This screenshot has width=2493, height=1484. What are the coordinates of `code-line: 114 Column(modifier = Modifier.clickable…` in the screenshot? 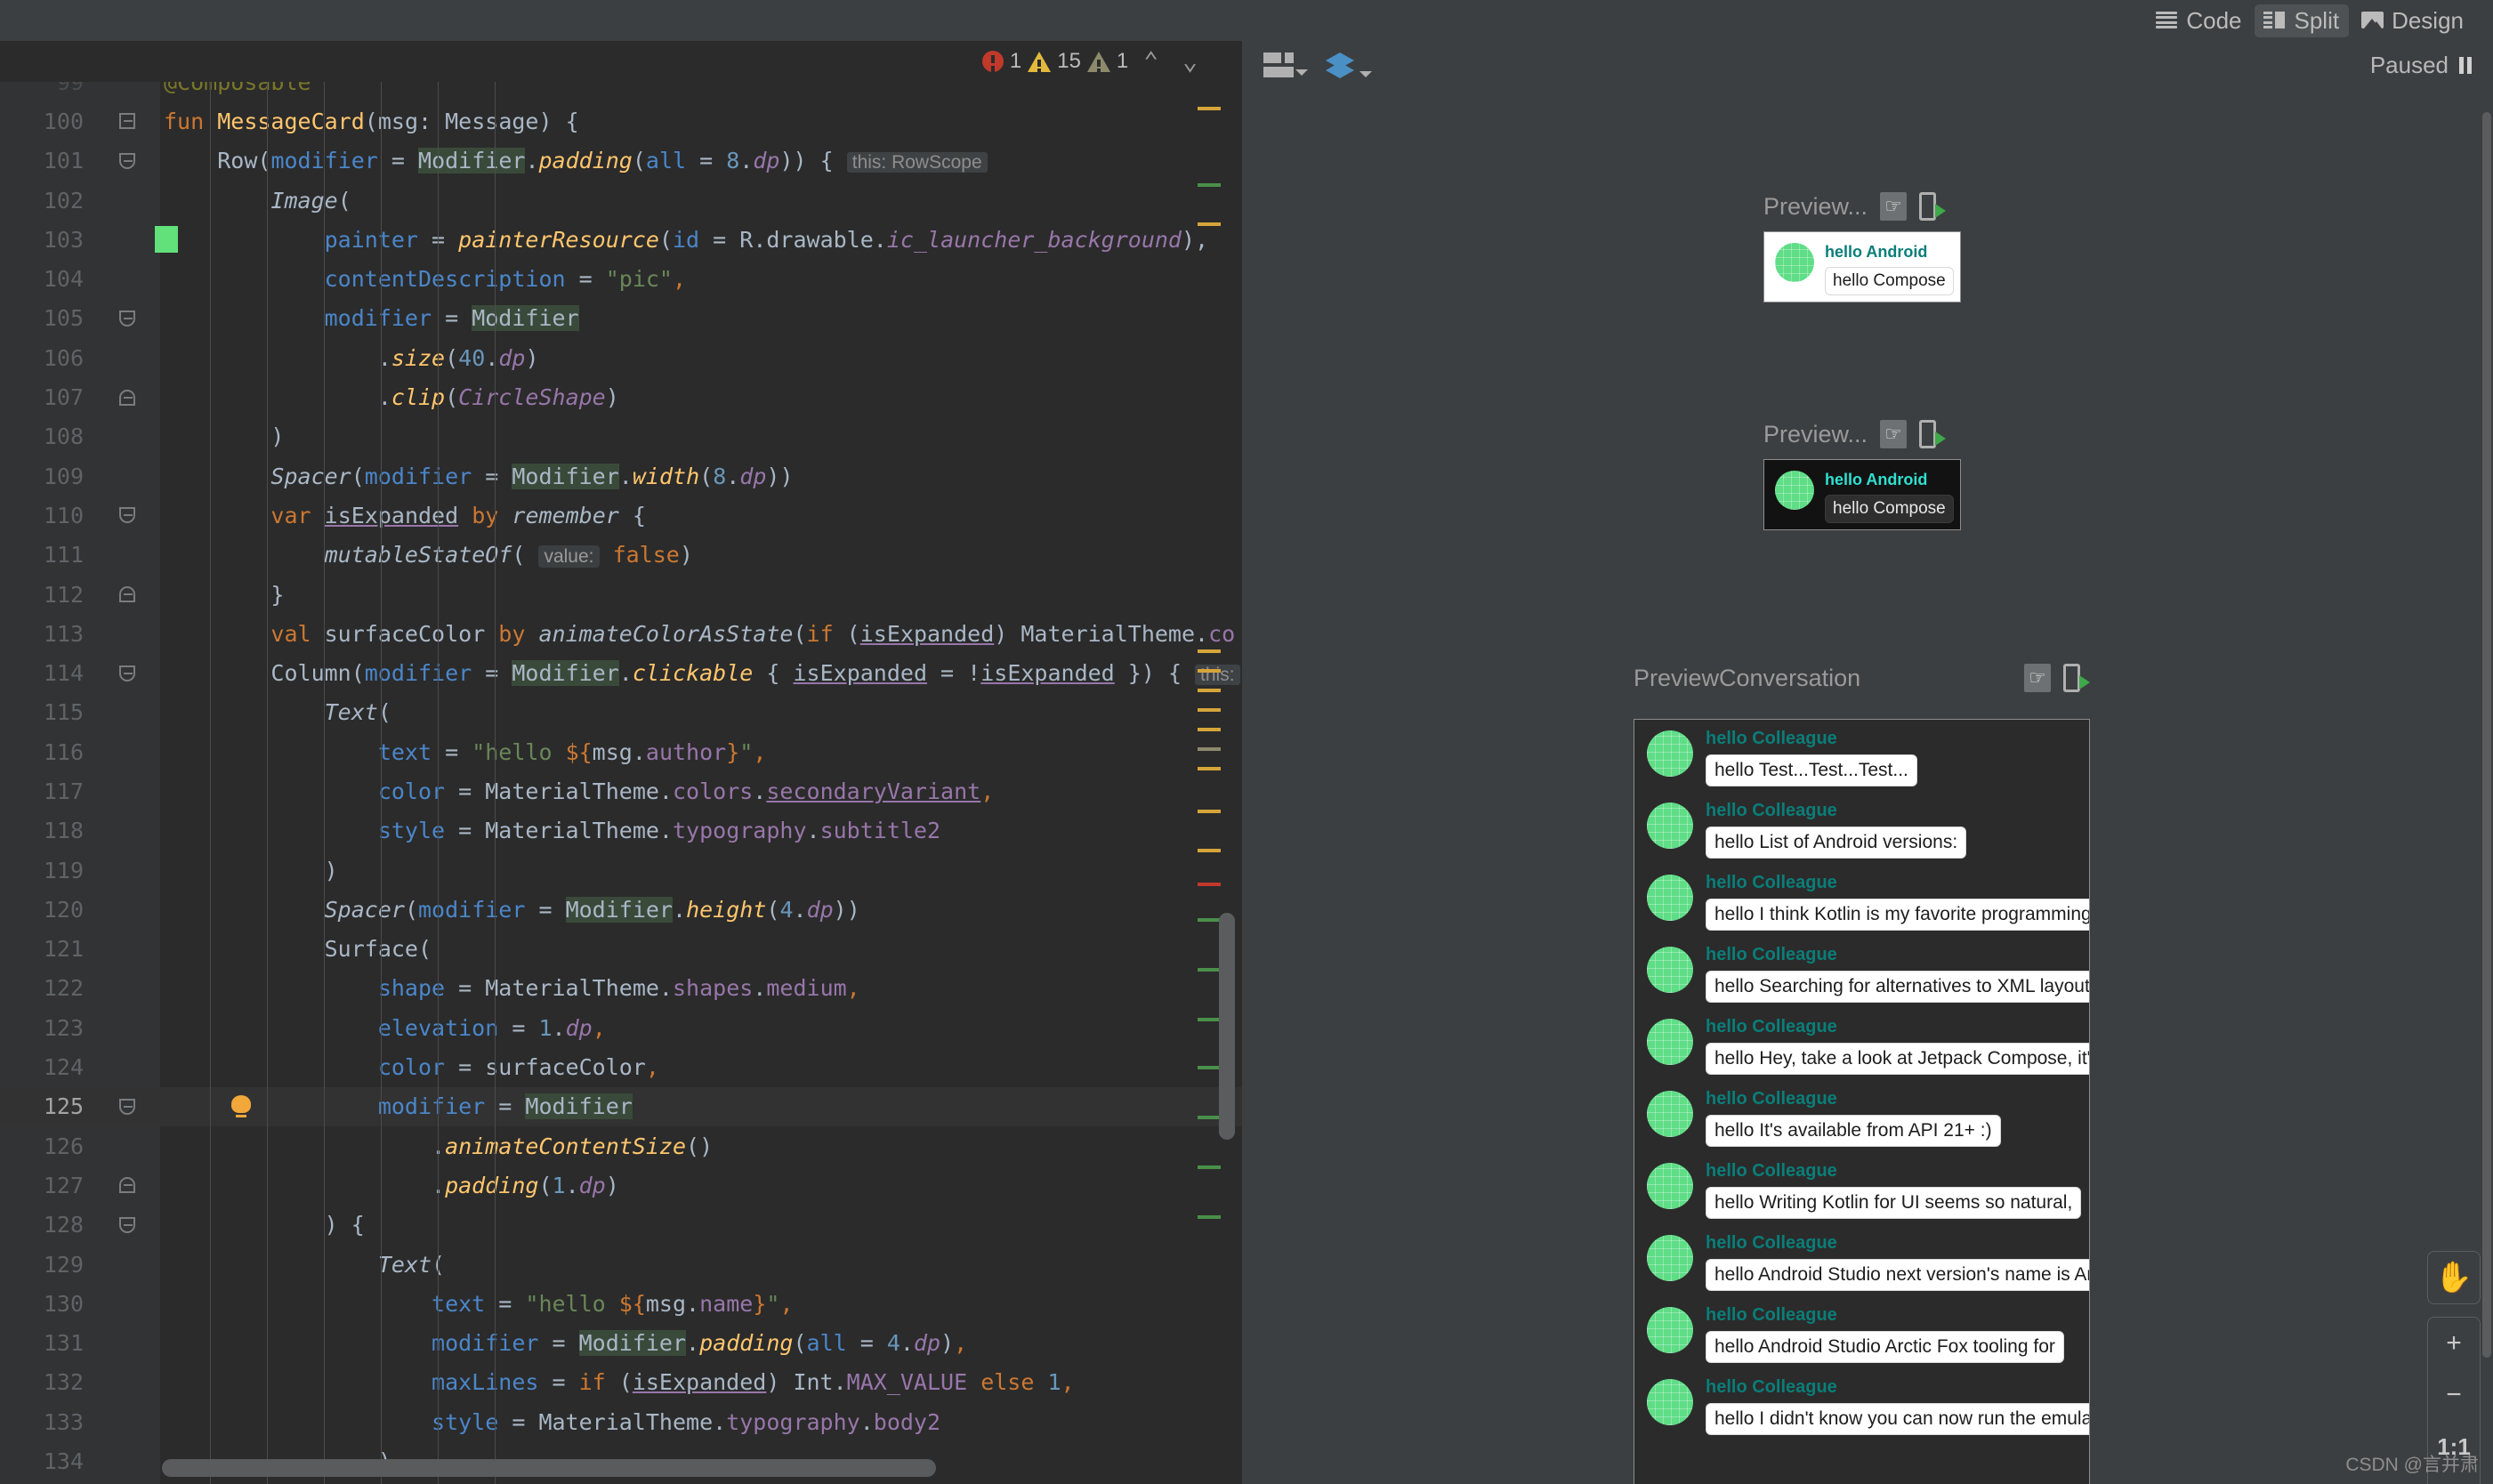 It's located at (621, 672).